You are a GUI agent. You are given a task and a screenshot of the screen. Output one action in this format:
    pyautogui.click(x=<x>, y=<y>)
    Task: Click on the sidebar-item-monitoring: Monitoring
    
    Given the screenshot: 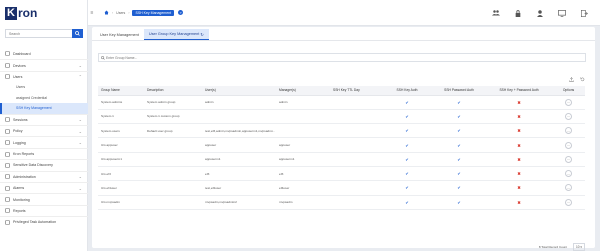 What is the action you would take?
    pyautogui.click(x=44, y=198)
    